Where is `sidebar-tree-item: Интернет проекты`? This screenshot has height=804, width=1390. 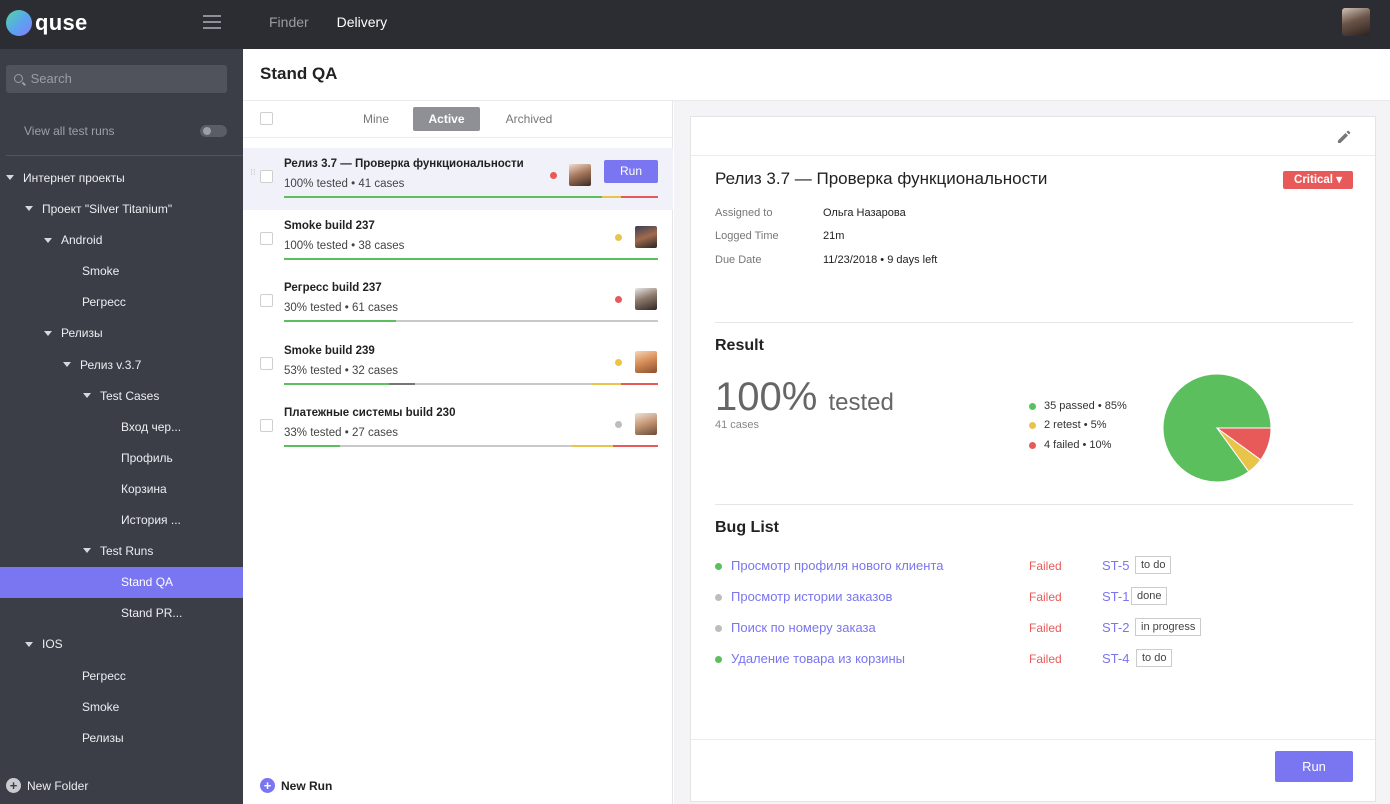 sidebar-tree-item: Интернет проекты is located at coordinates (121, 178).